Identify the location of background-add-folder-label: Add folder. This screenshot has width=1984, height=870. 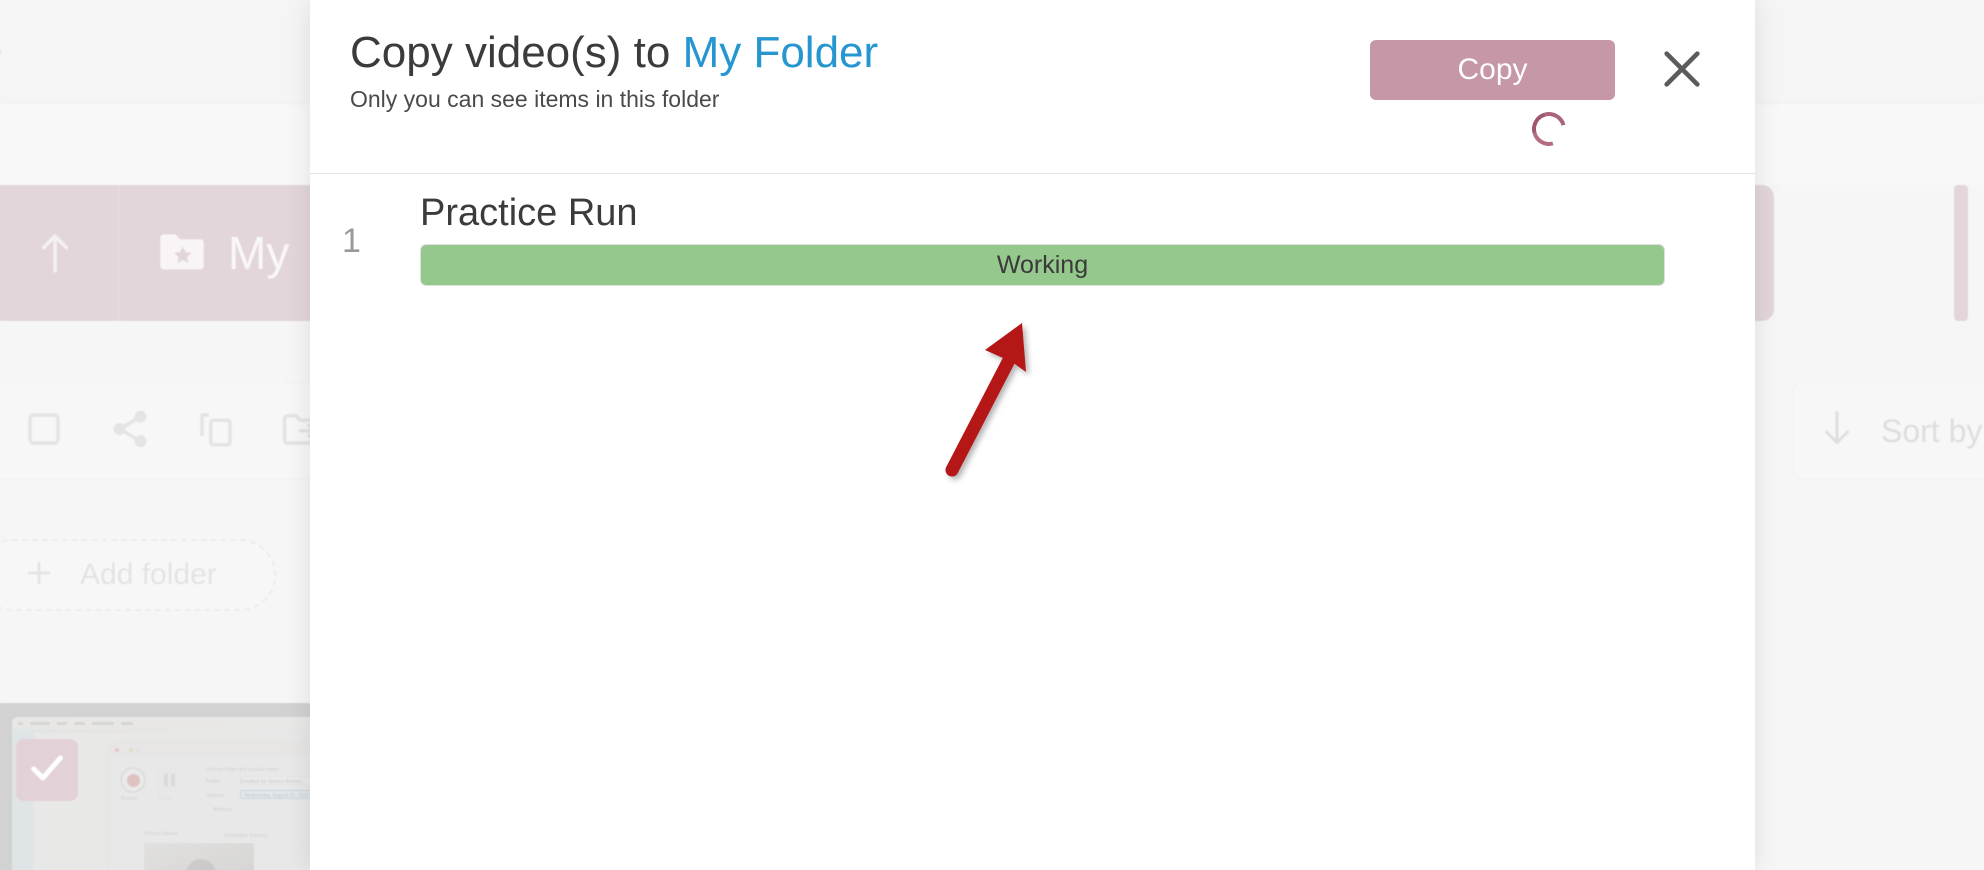
(148, 574).